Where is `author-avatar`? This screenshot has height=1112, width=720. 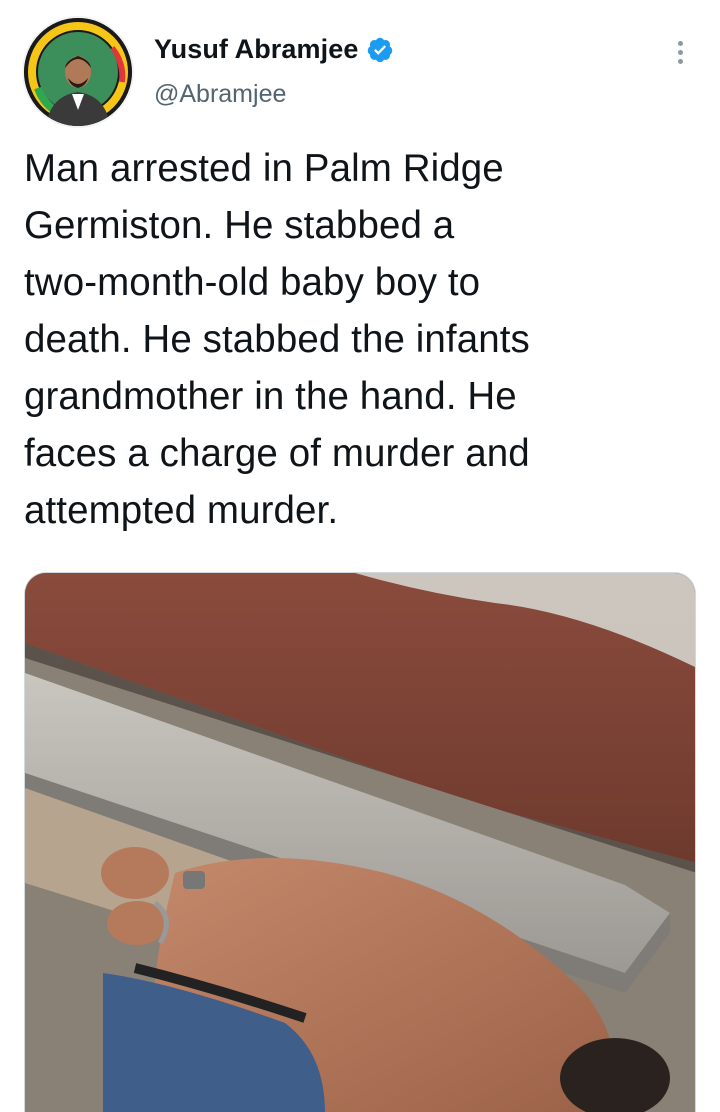 author-avatar is located at coordinates (78, 72).